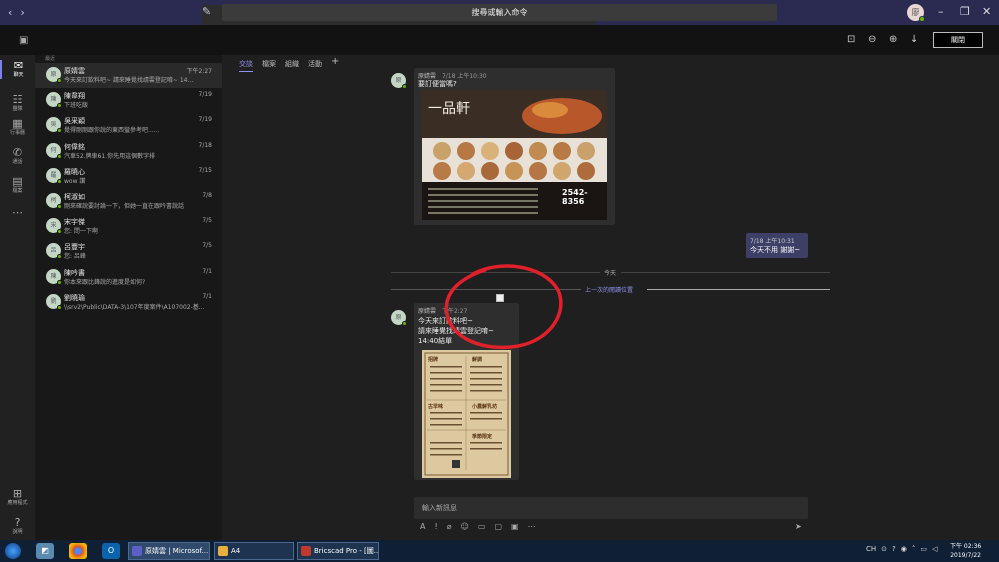 The height and width of the screenshot is (562, 999). I want to click on teams-icon: ☷, so click(17, 99).